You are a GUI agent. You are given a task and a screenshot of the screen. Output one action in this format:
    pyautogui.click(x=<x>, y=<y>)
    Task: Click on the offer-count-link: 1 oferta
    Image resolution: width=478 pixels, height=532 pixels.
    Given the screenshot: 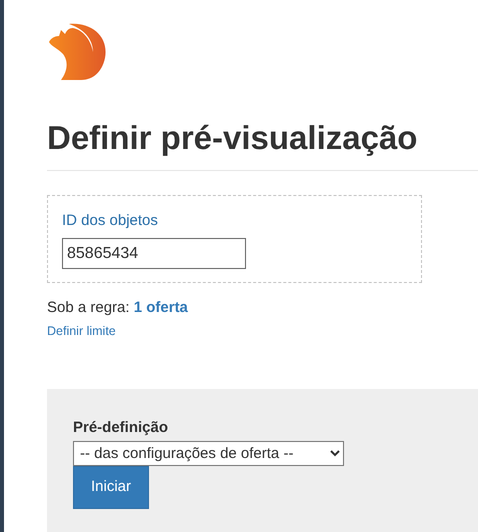 What is the action you would take?
    pyautogui.click(x=161, y=307)
    